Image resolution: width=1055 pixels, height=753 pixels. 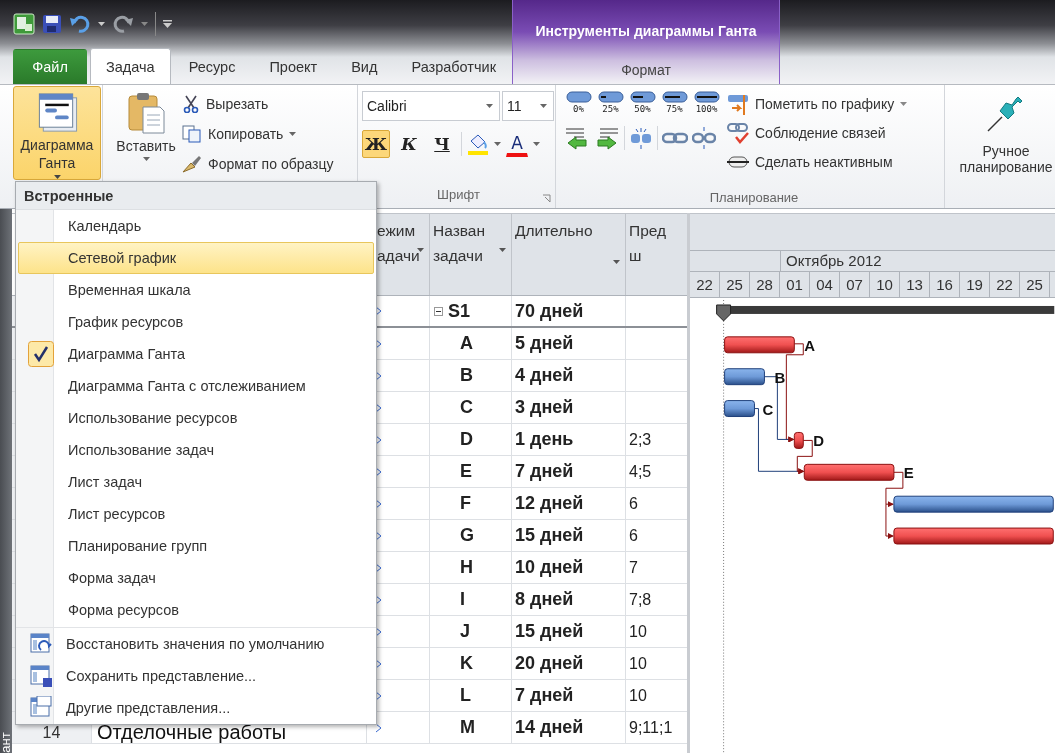 I want to click on menu-item: Восстановить значения по умолчанию, so click(x=196, y=644).